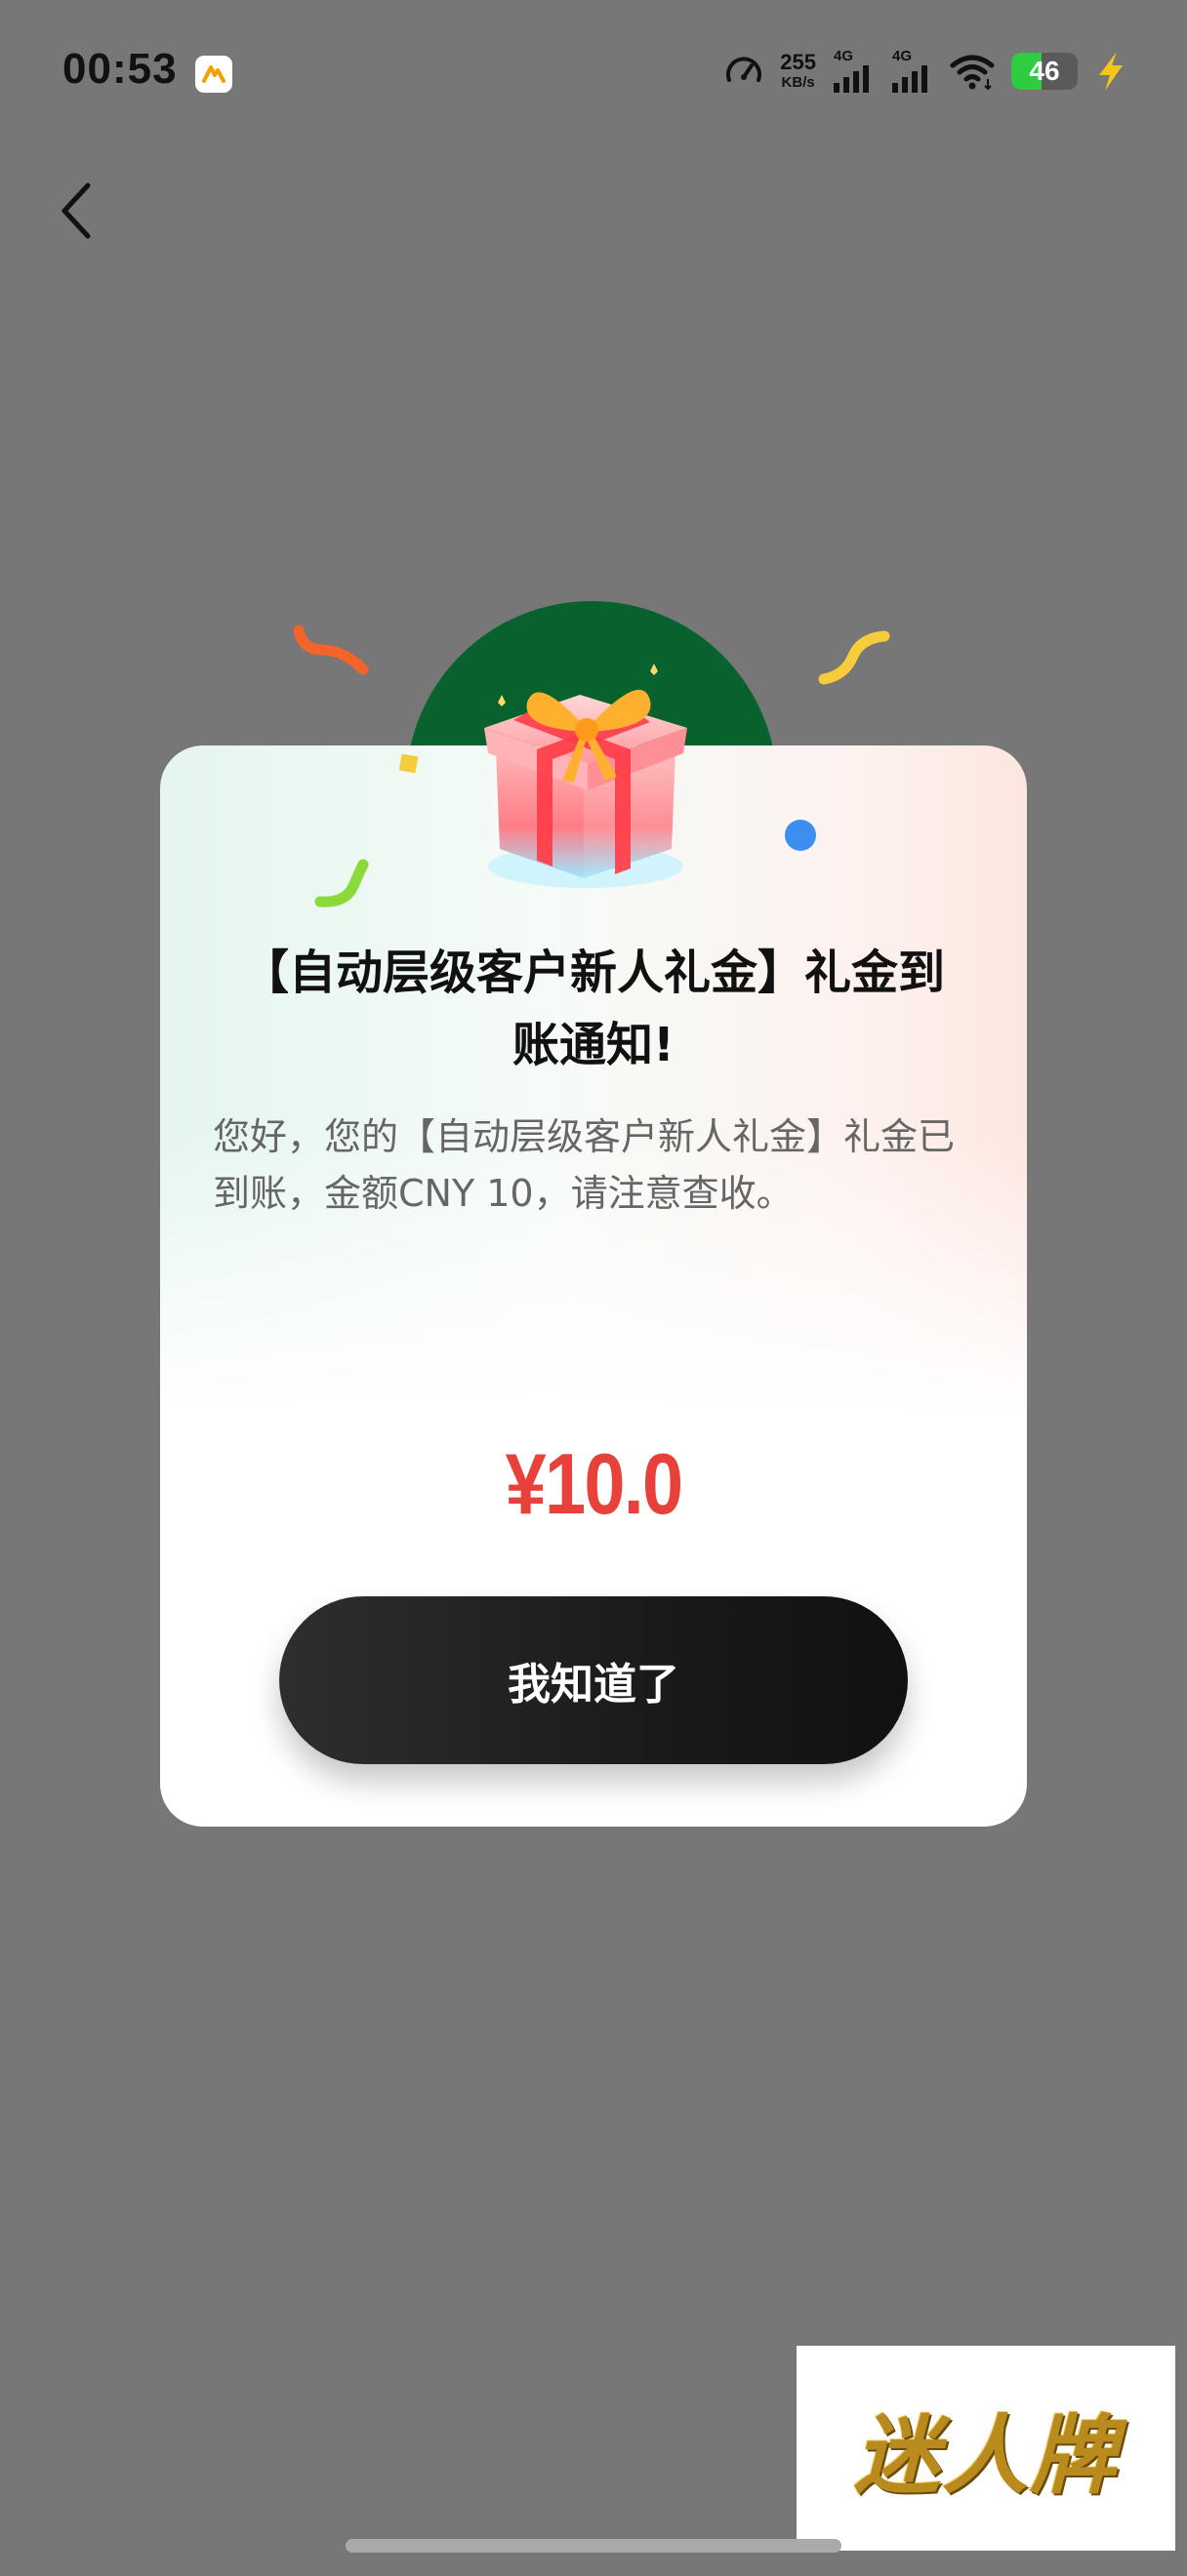  I want to click on battery-icon: 46, so click(1044, 71).